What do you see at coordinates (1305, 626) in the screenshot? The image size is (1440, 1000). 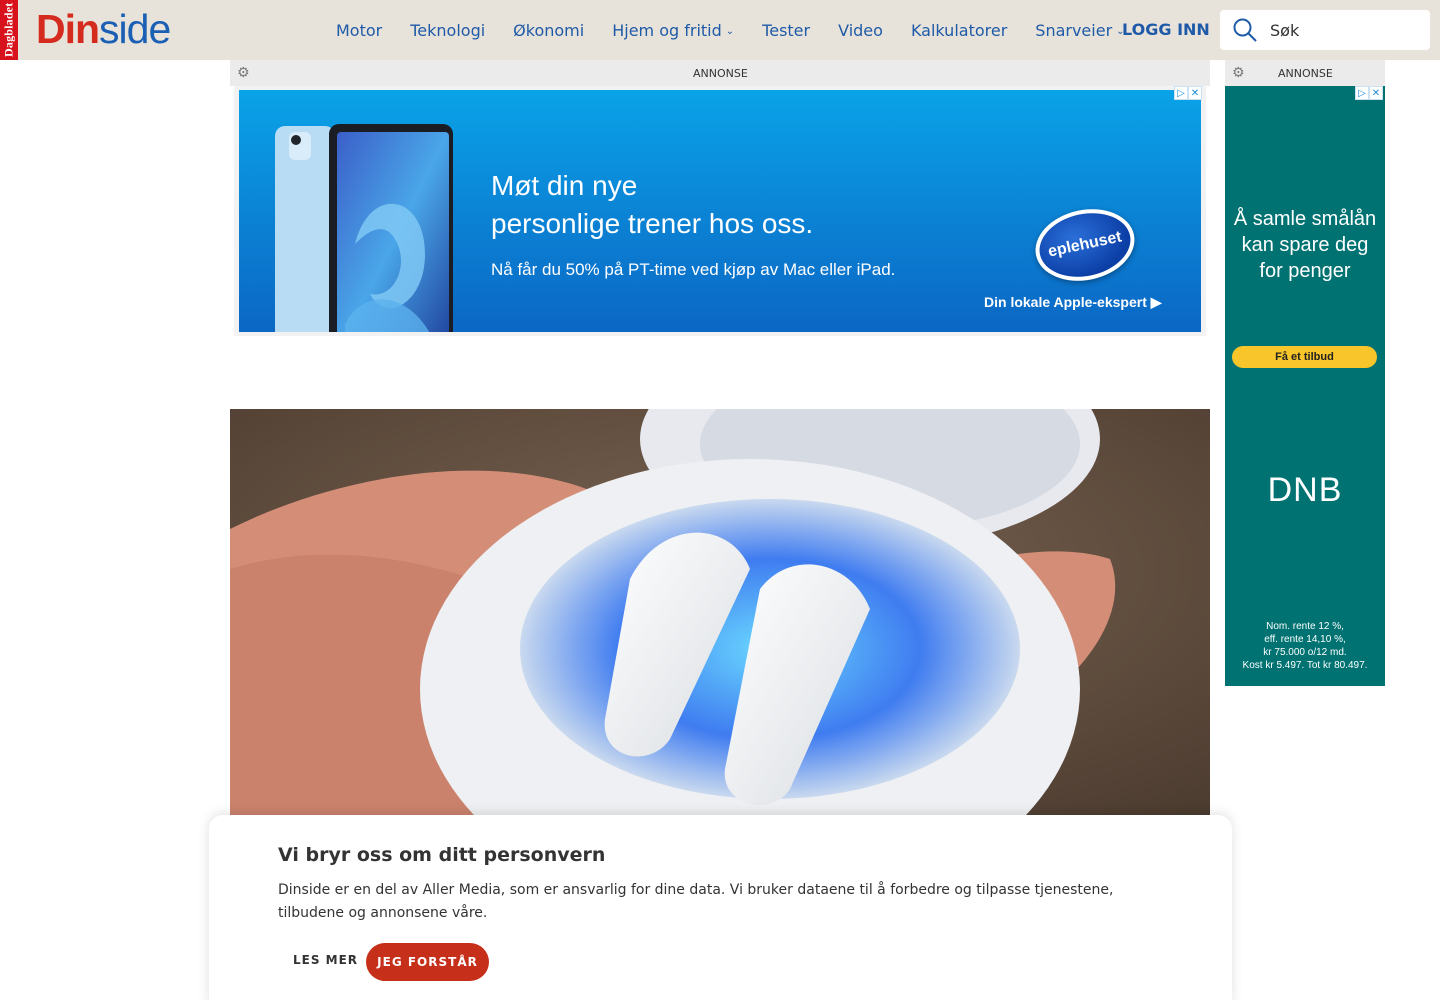 I see `fine-print-line: Nom. rente 12 %,` at bounding box center [1305, 626].